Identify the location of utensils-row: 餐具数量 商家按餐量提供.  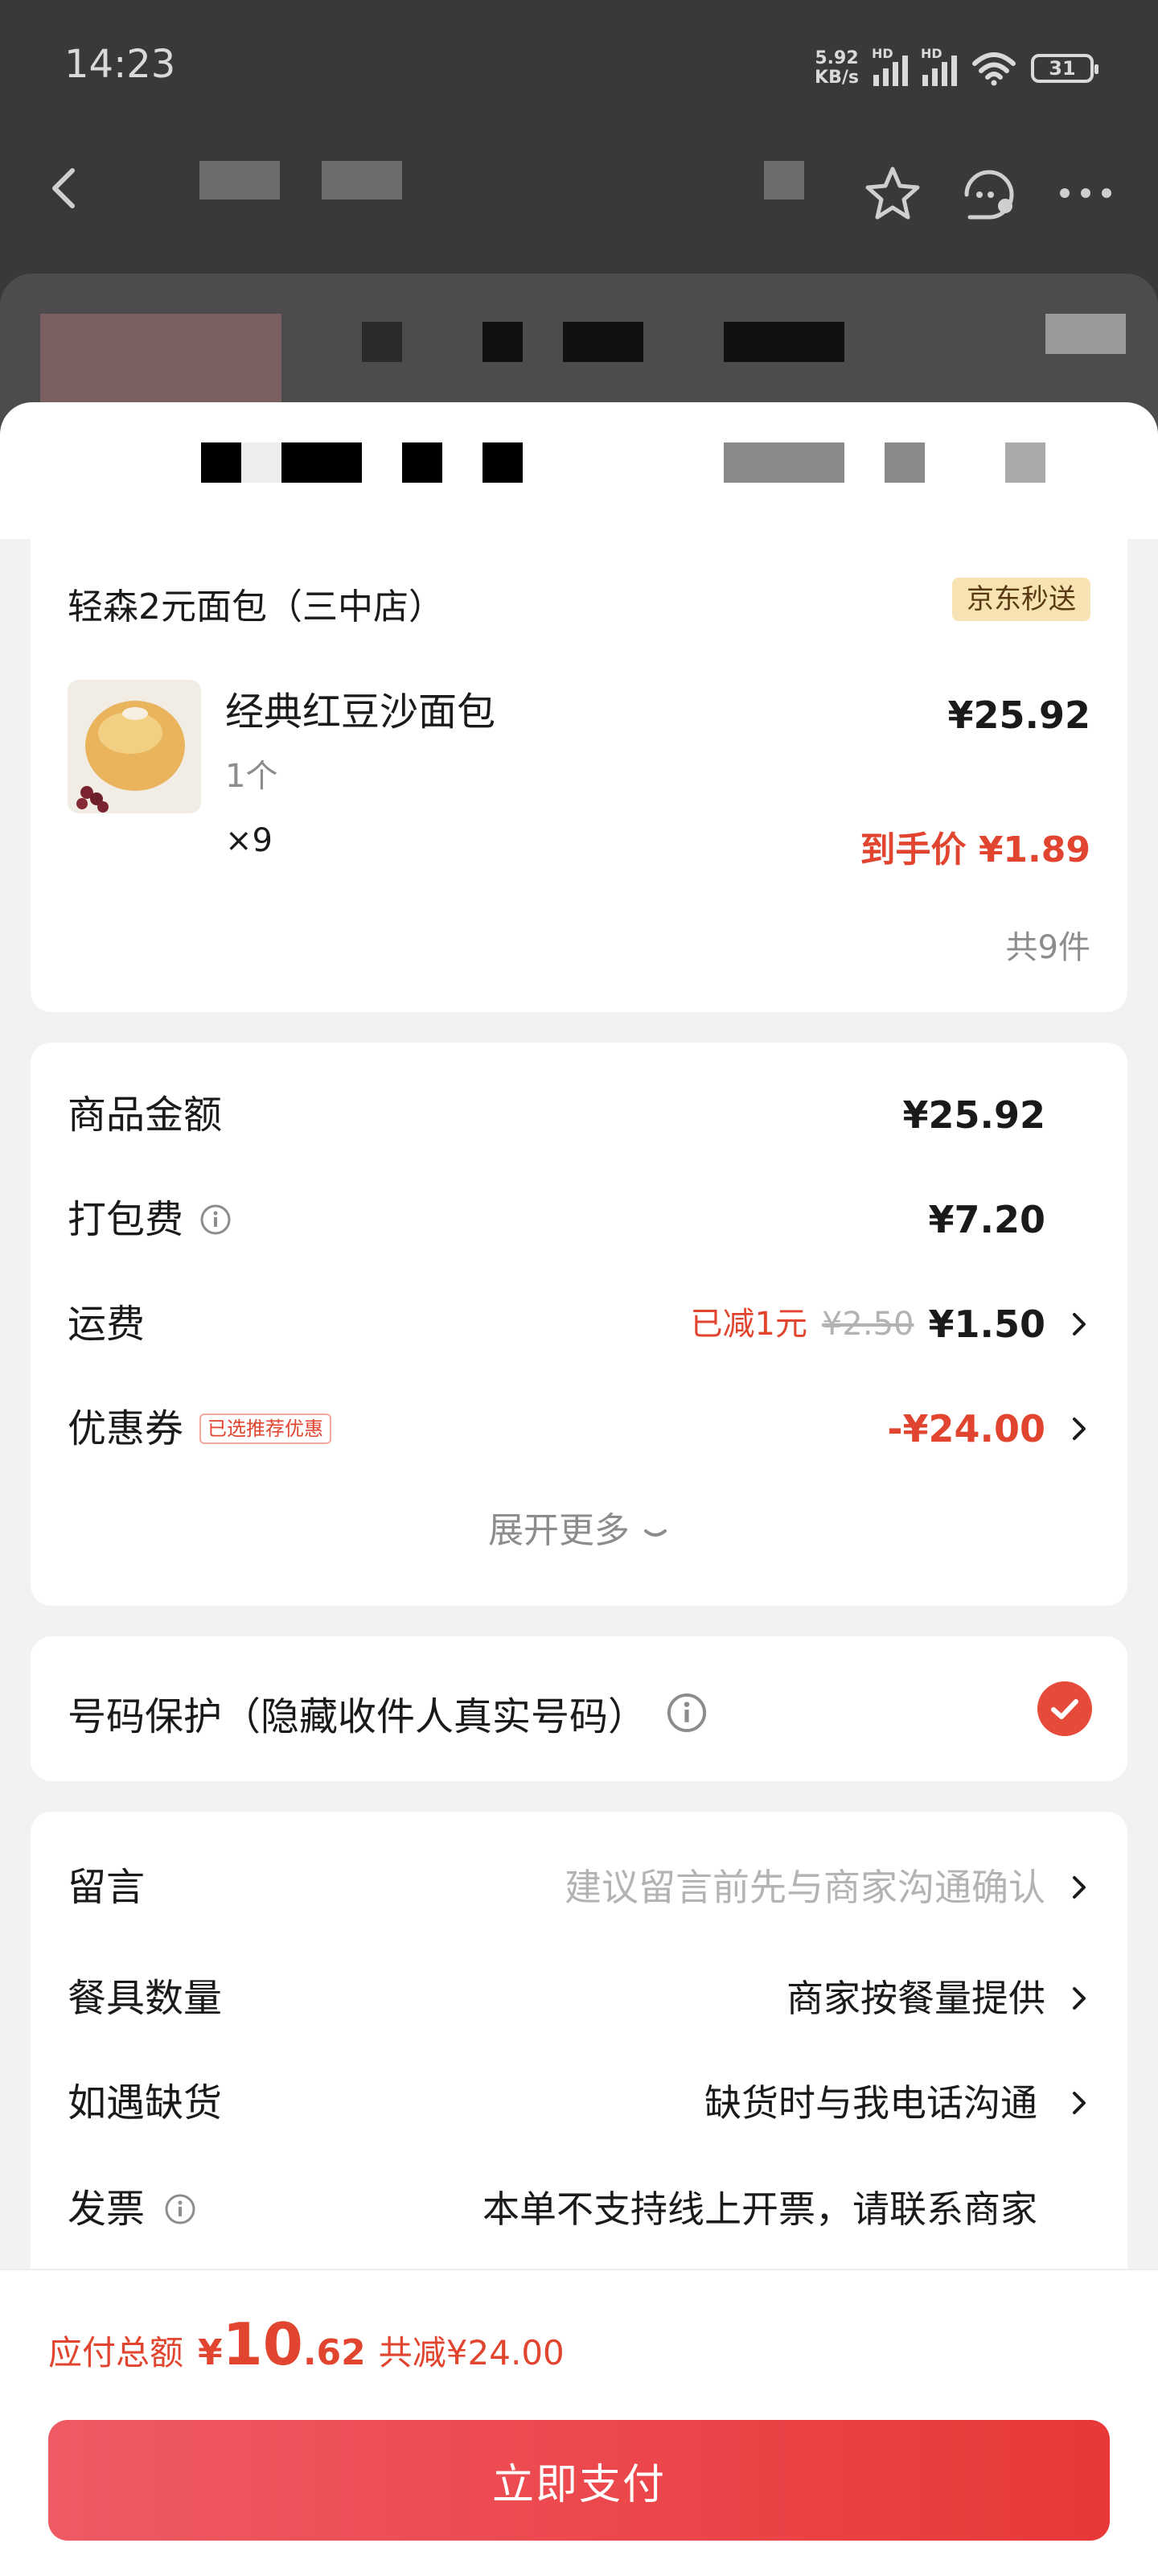
(579, 1998).